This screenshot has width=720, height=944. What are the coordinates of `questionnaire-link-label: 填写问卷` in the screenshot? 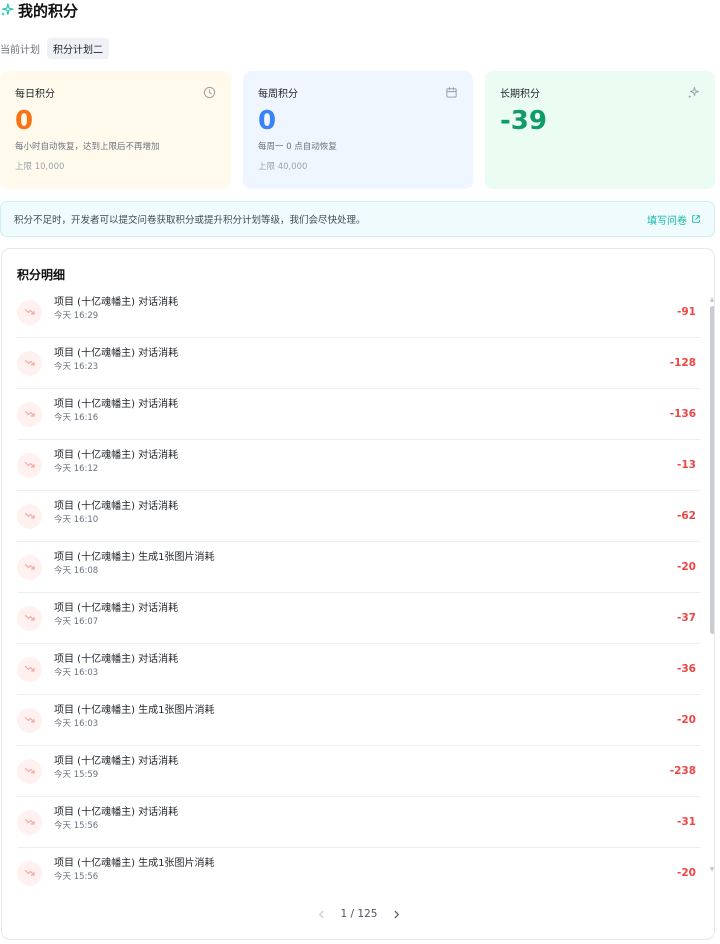 It's located at (667, 221).